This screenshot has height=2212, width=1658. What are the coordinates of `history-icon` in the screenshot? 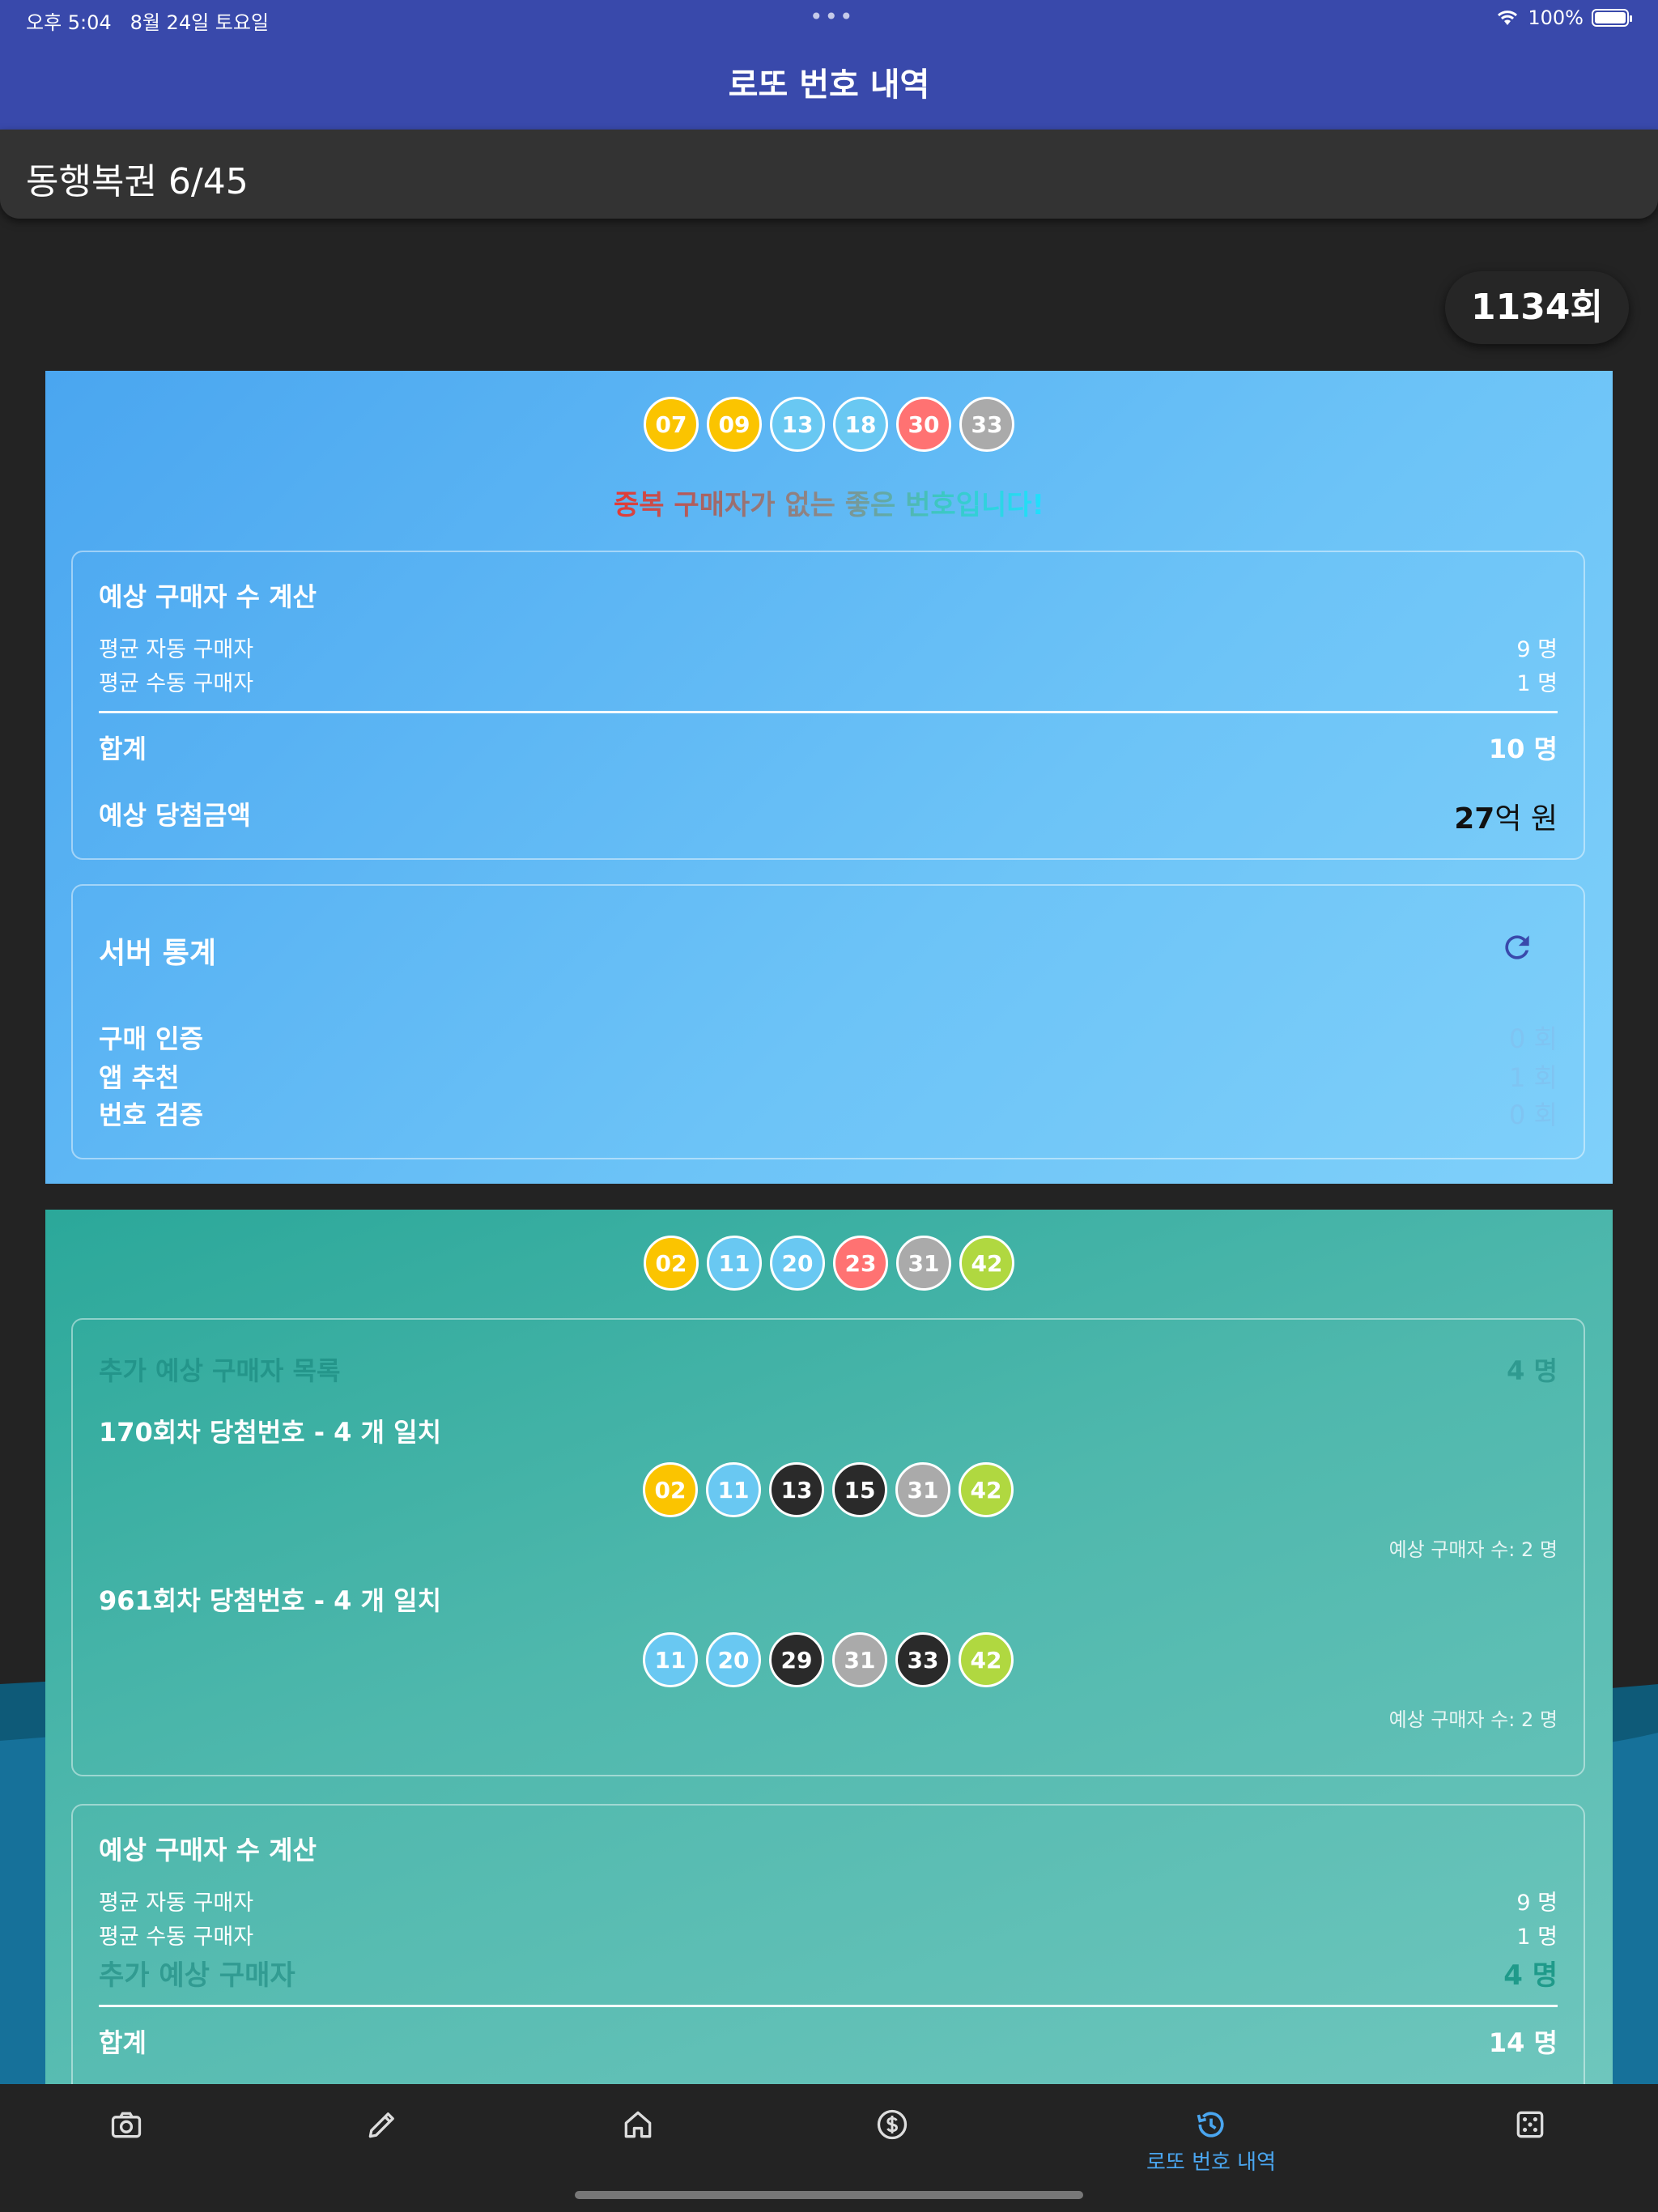 It's located at (1210, 2125).